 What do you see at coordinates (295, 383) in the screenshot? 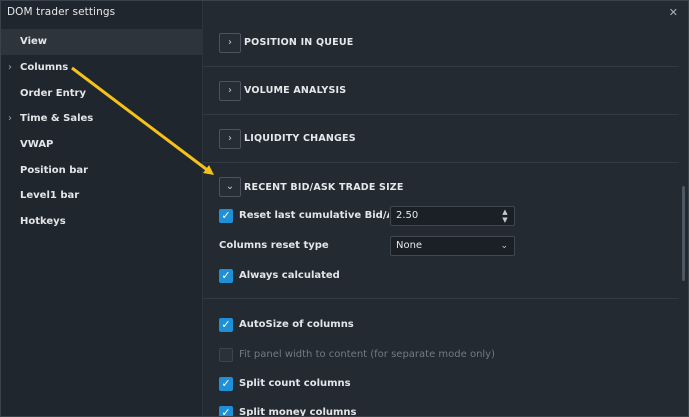
I see `split-count-columns-label: Split count columns` at bounding box center [295, 383].